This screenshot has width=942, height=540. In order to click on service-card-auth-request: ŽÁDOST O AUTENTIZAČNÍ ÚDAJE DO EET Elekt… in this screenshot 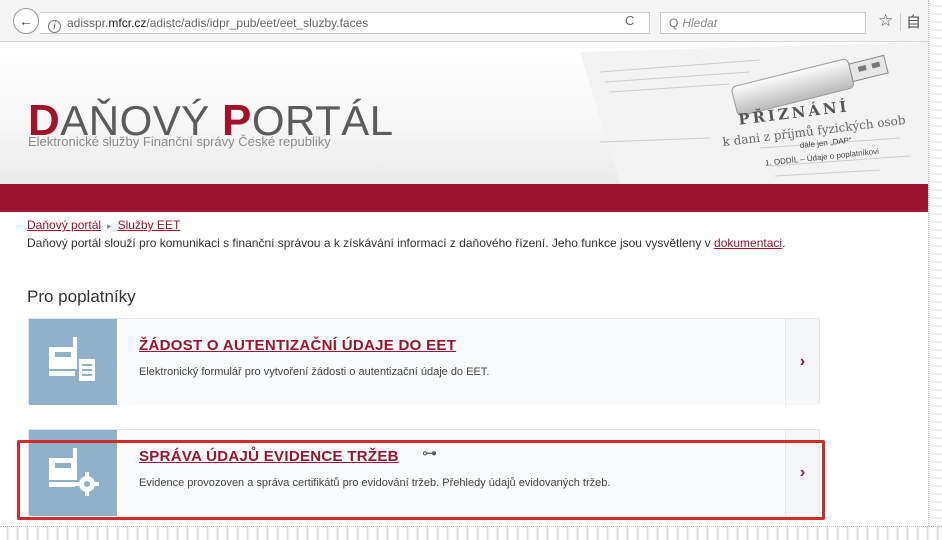, I will do `click(424, 361)`.